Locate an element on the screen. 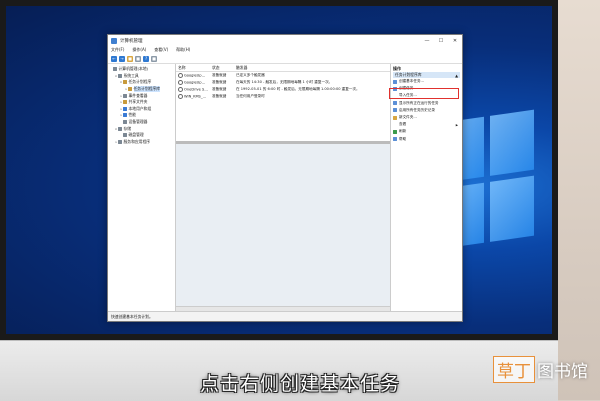  column-header-name: 名称 is located at coordinates (193, 68).